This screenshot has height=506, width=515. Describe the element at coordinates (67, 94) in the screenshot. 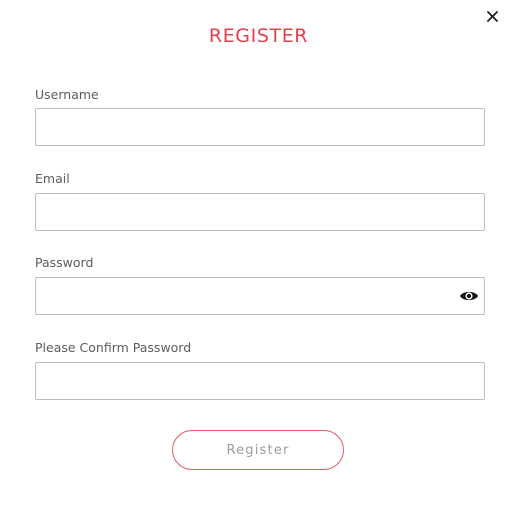

I see `username-label: Username` at that location.